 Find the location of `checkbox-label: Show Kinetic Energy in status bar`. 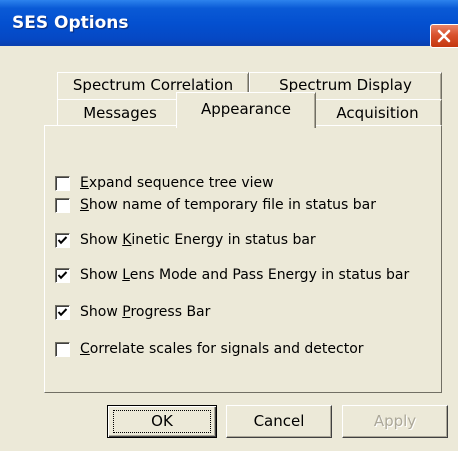

checkbox-label: Show Kinetic Energy in status bar is located at coordinates (198, 240).